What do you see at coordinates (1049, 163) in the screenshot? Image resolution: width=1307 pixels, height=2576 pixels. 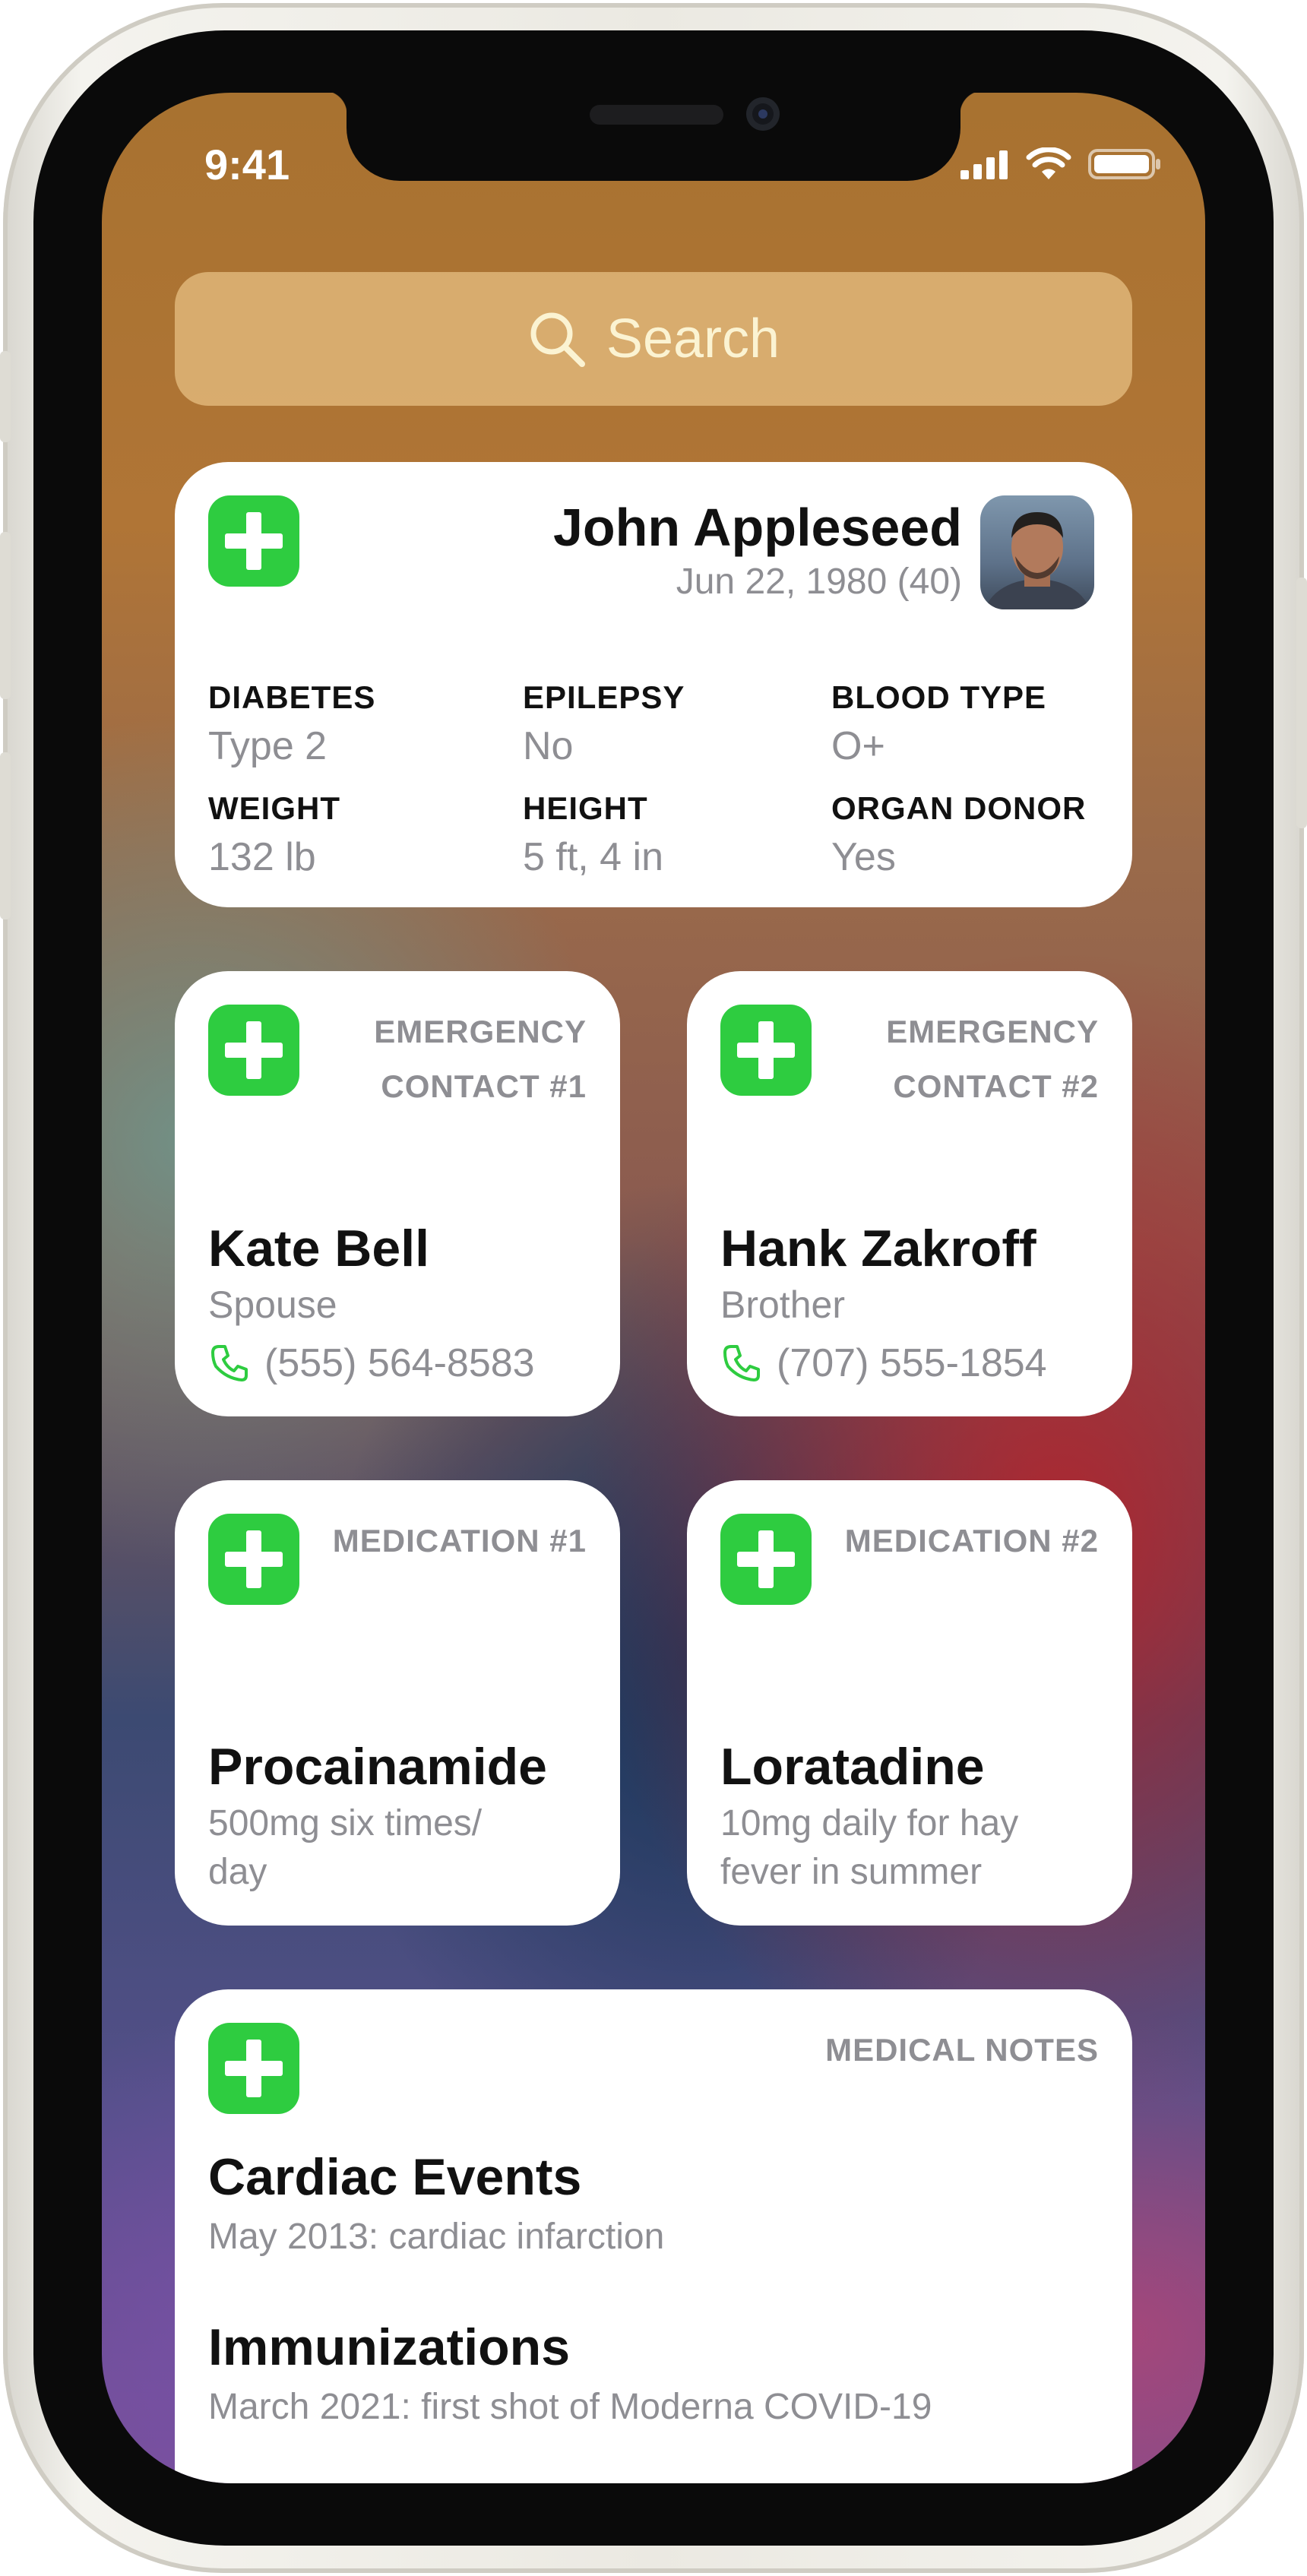 I see `wifi-icon` at bounding box center [1049, 163].